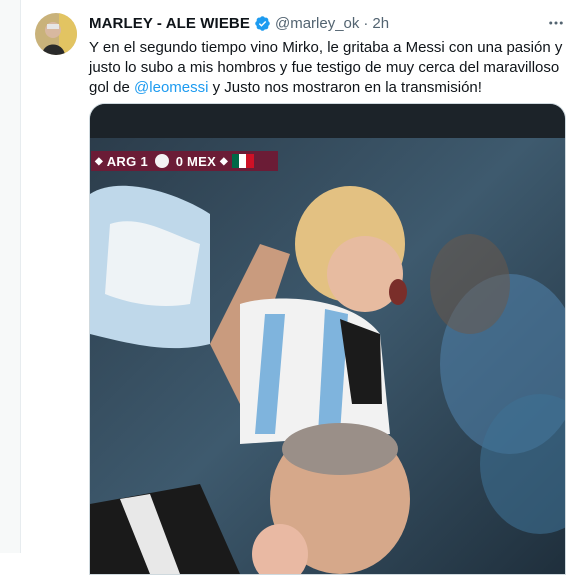 The width and height of the screenshot is (588, 575). What do you see at coordinates (144, 161) in the screenshot?
I see `home-score: 1` at bounding box center [144, 161].